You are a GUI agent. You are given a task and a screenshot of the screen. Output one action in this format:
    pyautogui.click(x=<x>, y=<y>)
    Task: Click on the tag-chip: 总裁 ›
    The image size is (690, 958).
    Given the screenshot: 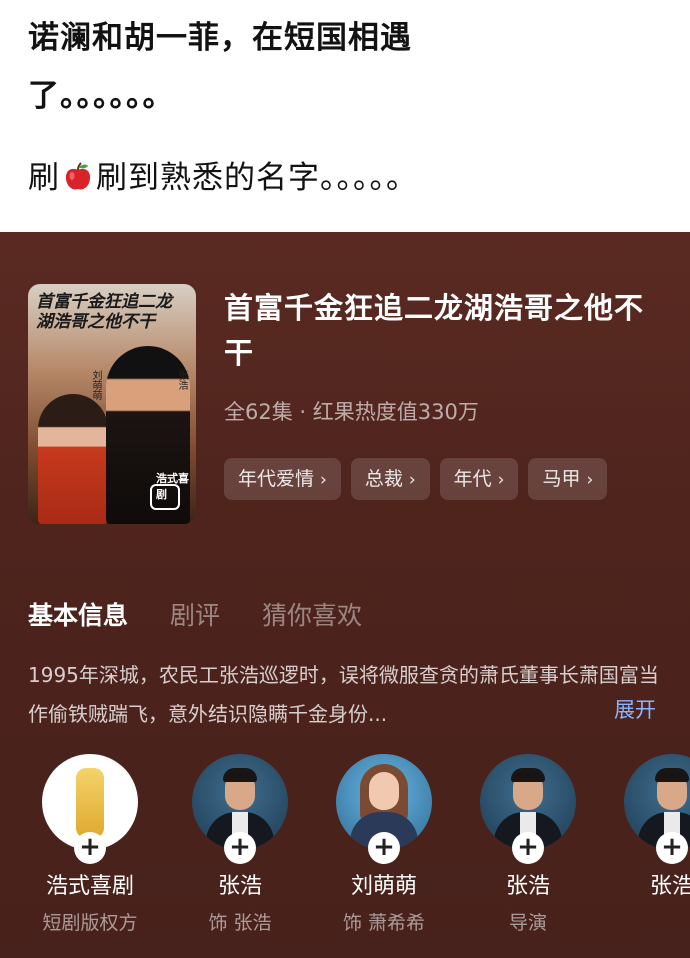 What is the action you would take?
    pyautogui.click(x=390, y=479)
    